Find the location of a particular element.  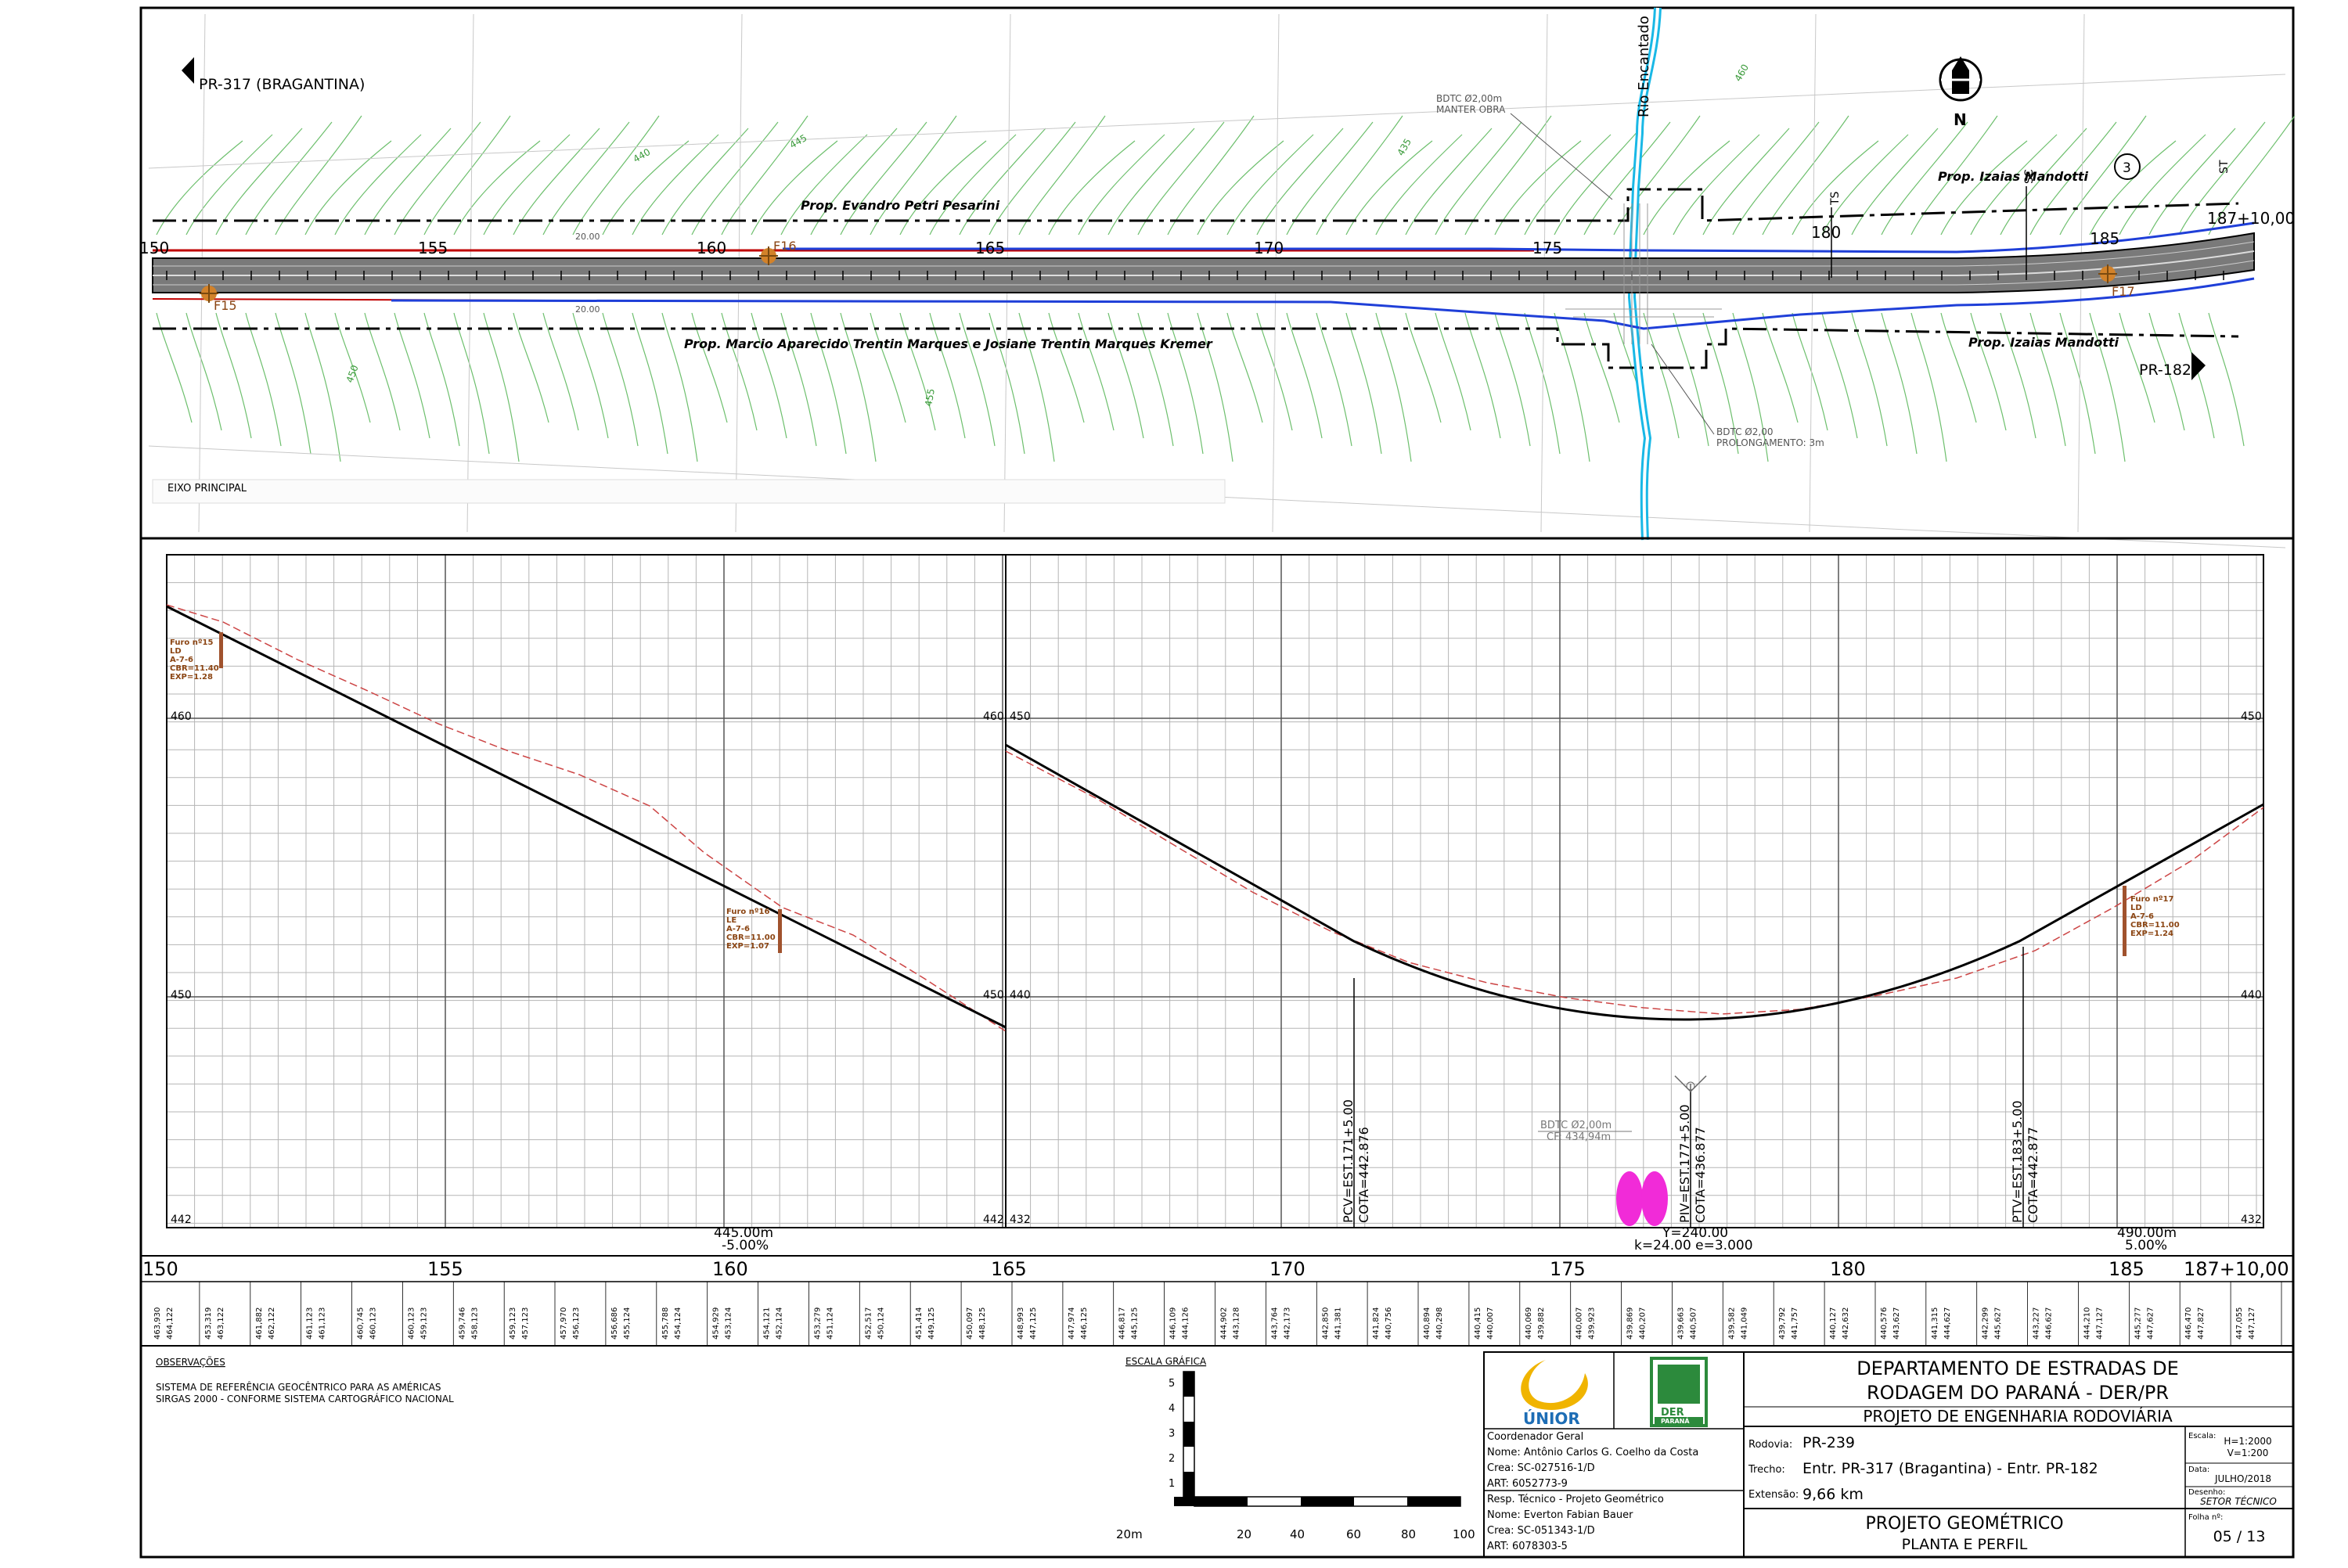

trecho-label: Trecho: is located at coordinates (1766, 1470).